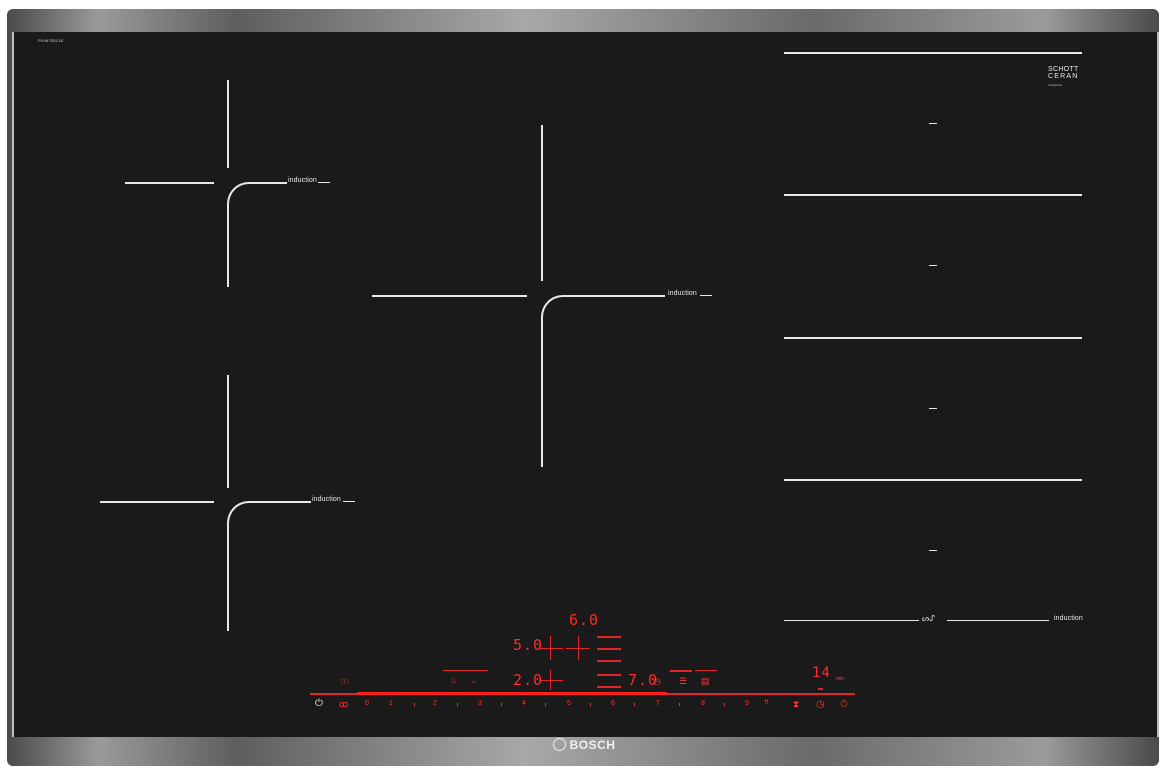 The image size is (1168, 772). Describe the element at coordinates (343, 704) in the screenshot. I see `child-lock-icon-bottom: ꝏ` at that location.